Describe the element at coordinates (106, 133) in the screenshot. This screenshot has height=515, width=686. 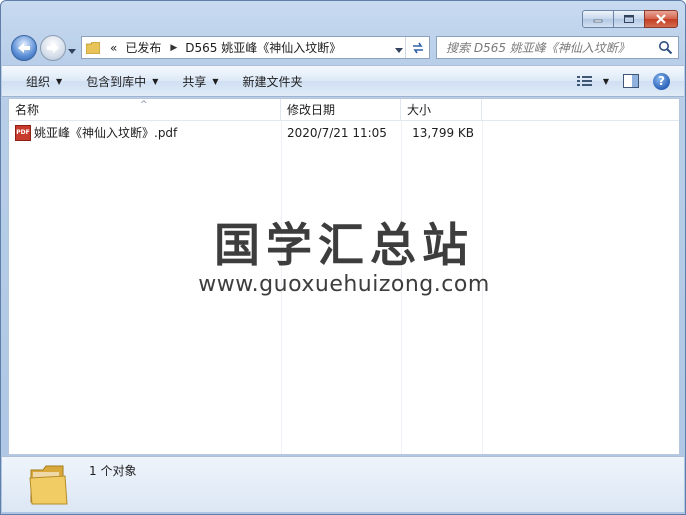
I see `file-name: 姚亚峰《神仙入坟断》.pdf` at that location.